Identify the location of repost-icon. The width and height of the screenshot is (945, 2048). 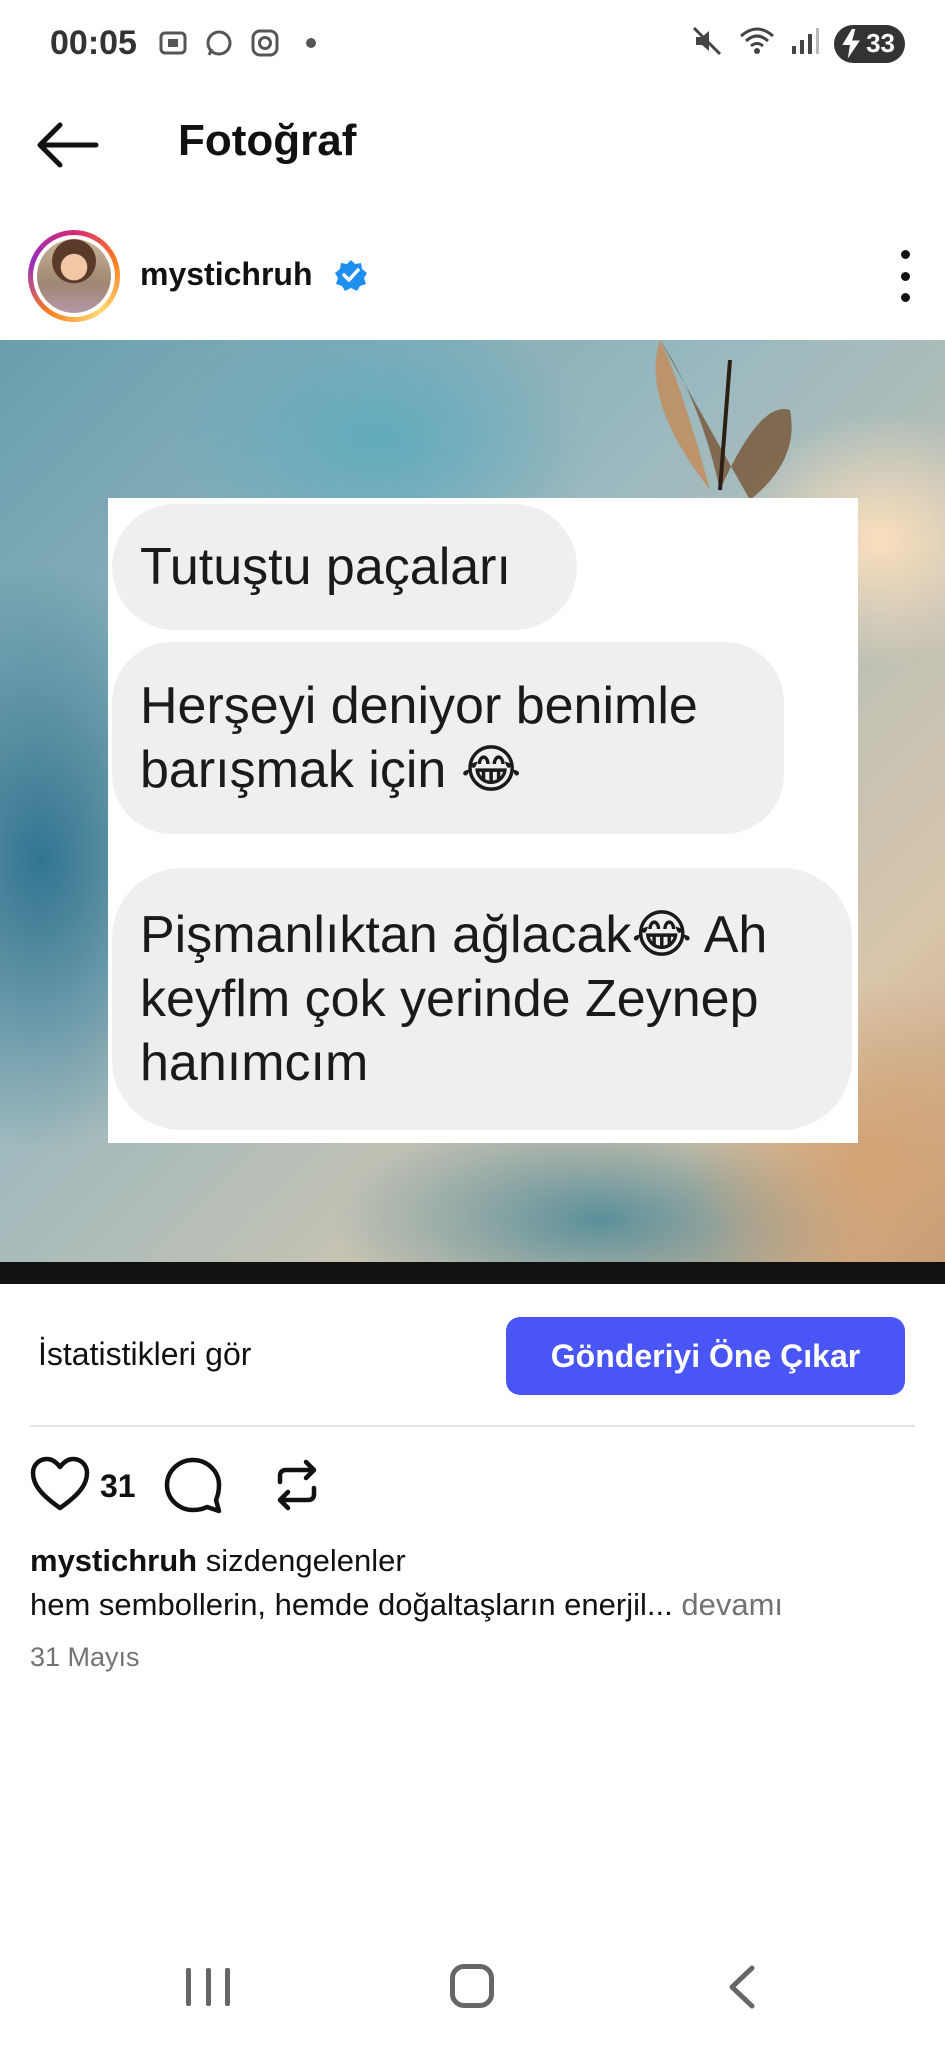
(297, 1485).